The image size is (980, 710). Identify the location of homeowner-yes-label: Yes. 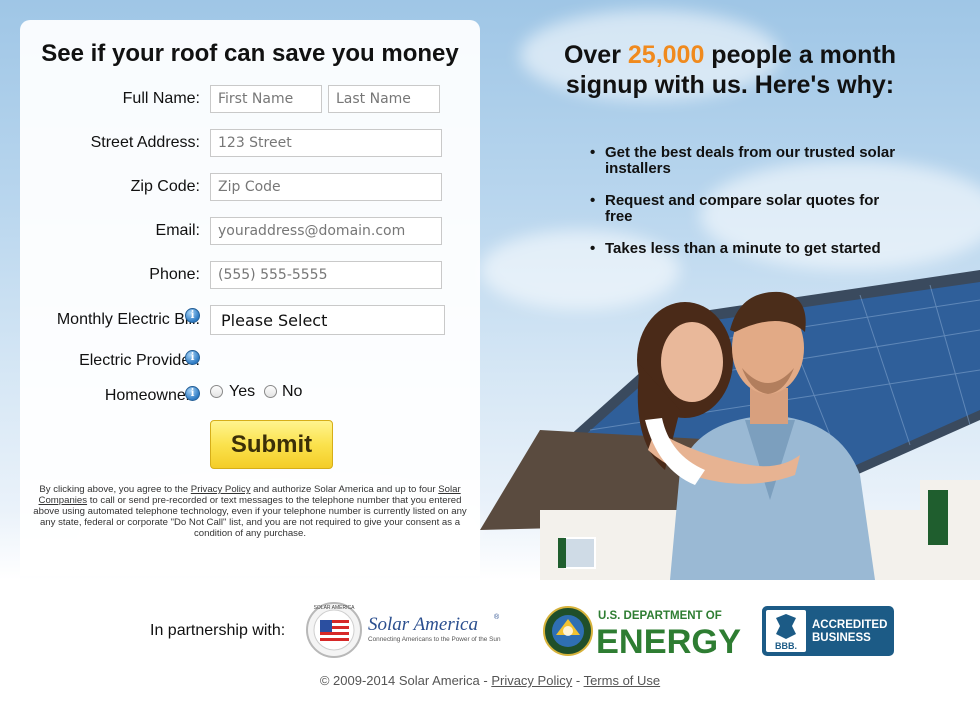
(242, 392).